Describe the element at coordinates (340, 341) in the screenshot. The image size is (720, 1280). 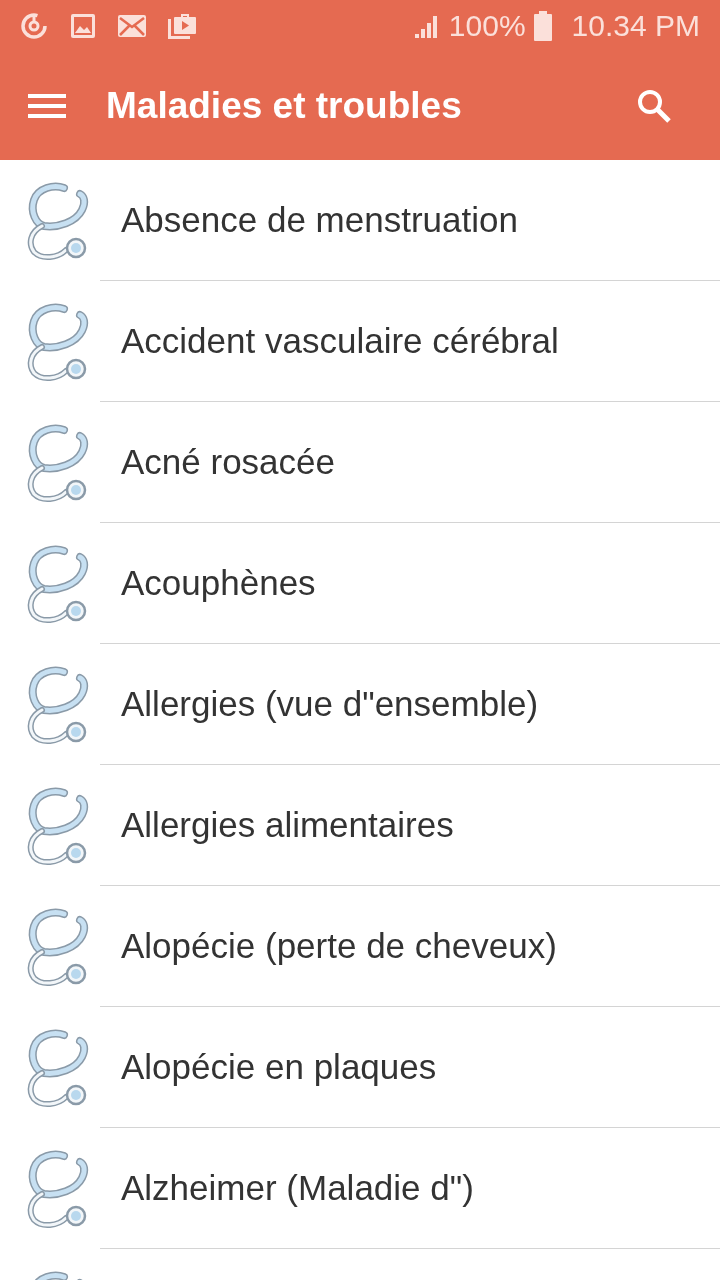
I see `list-item-label: Accident vasculaire cérébral` at that location.